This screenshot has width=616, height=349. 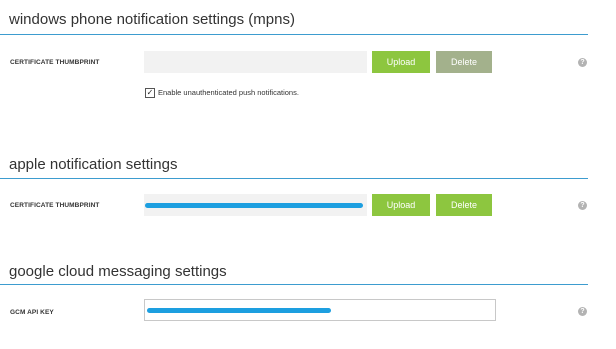 I want to click on mpns-delete-button: Delete, so click(x=464, y=62).